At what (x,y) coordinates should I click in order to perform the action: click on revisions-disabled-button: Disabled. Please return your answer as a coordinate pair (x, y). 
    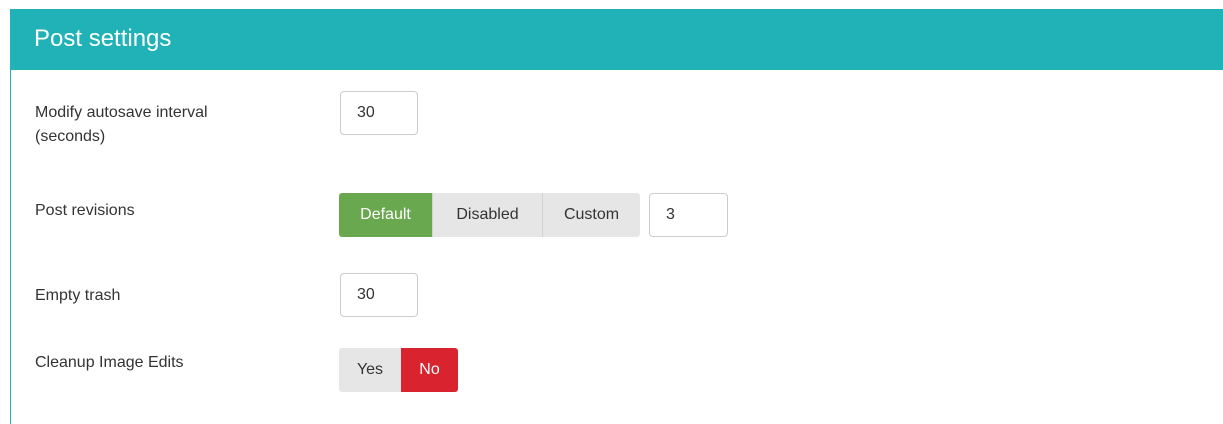
    Looking at the image, I should click on (487, 215).